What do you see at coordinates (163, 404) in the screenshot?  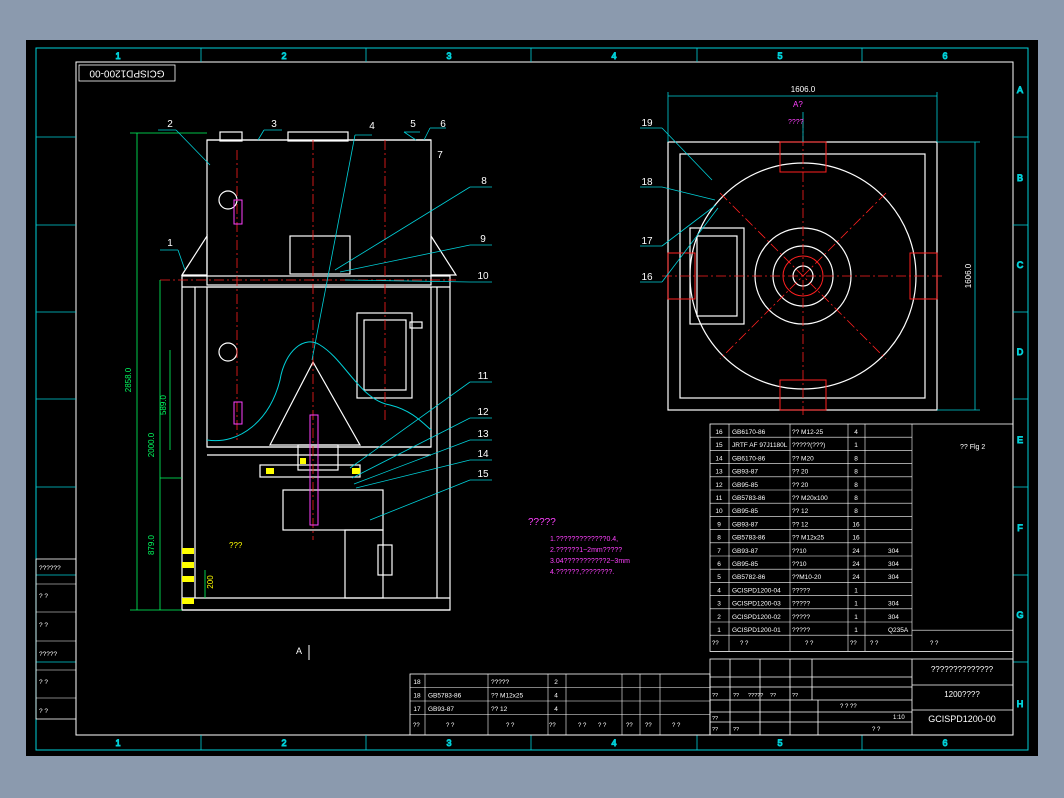 I see `dim-mid: 589.0` at bounding box center [163, 404].